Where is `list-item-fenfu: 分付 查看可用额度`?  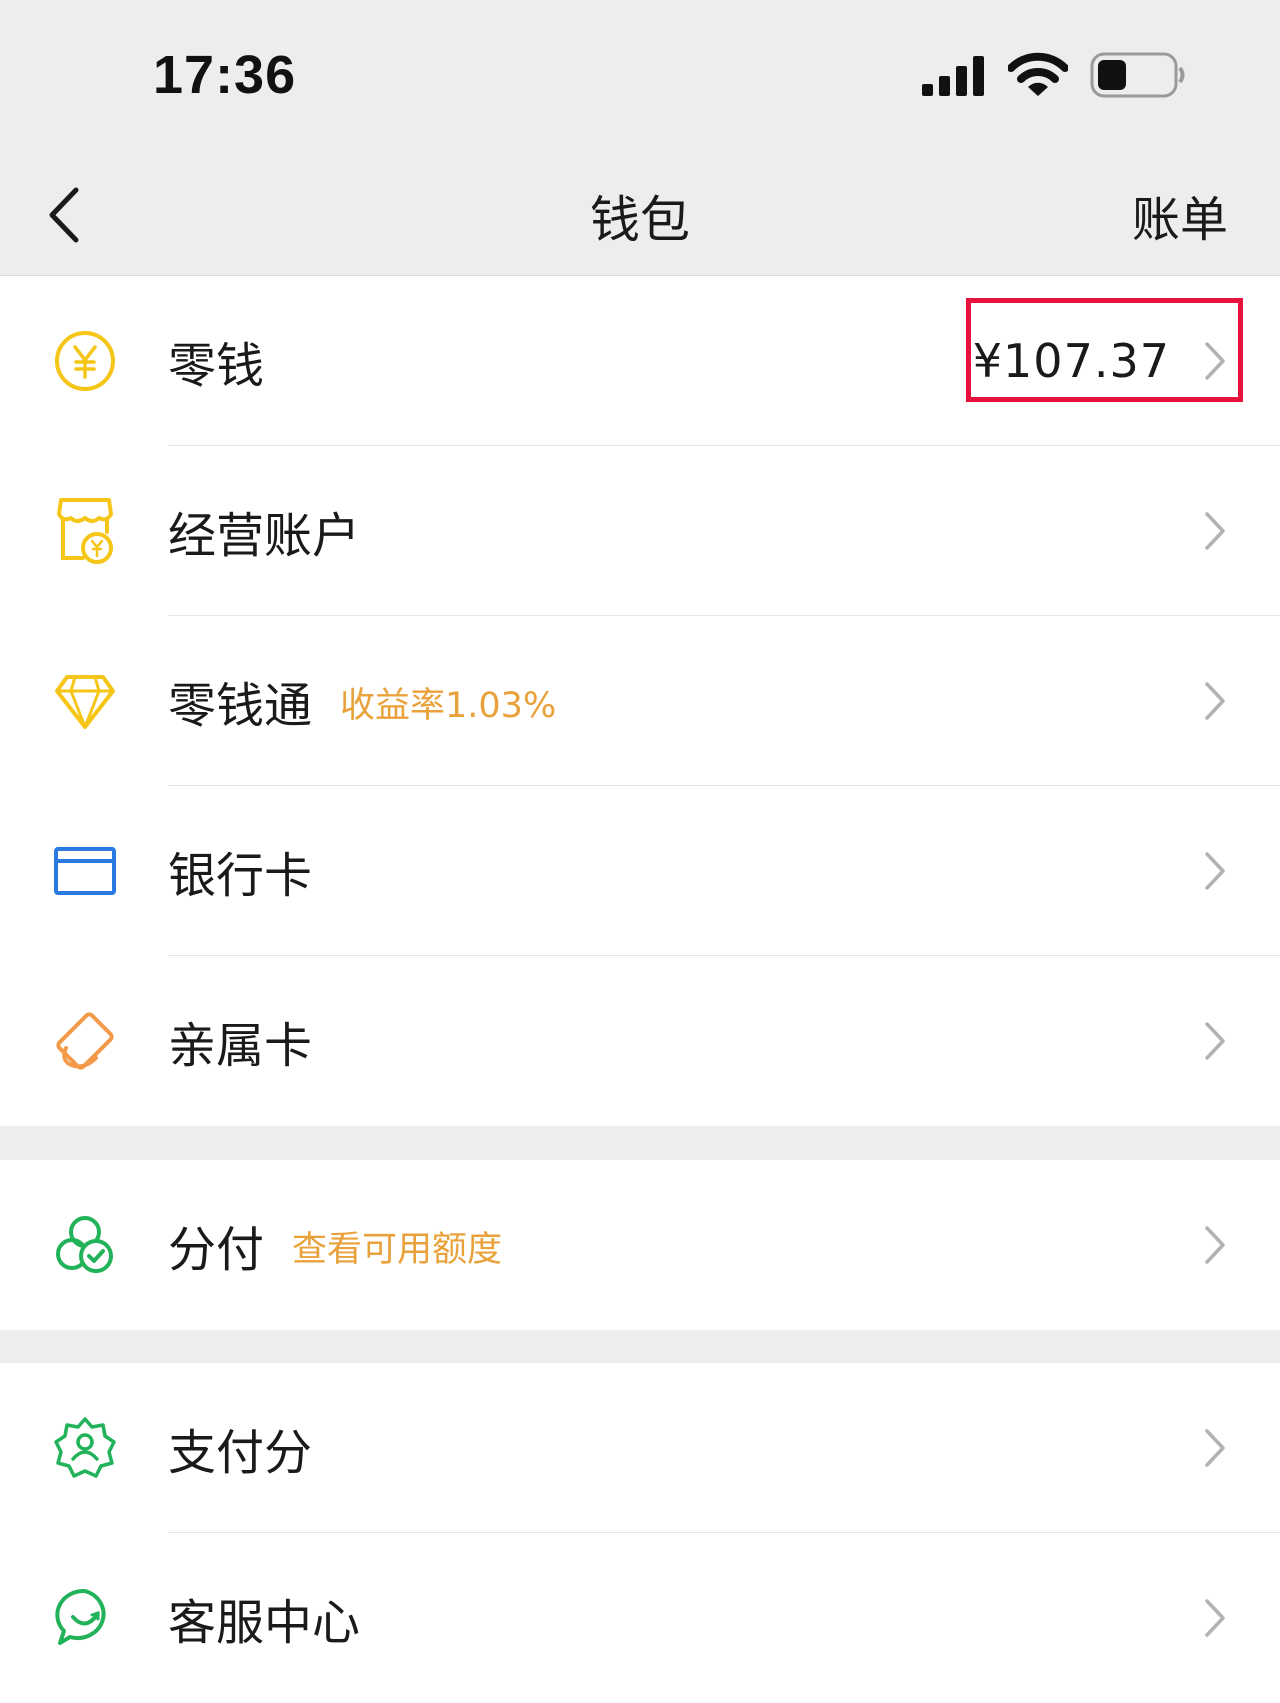
list-item-fenfu: 分付 查看可用额度 is located at coordinates (640, 1245).